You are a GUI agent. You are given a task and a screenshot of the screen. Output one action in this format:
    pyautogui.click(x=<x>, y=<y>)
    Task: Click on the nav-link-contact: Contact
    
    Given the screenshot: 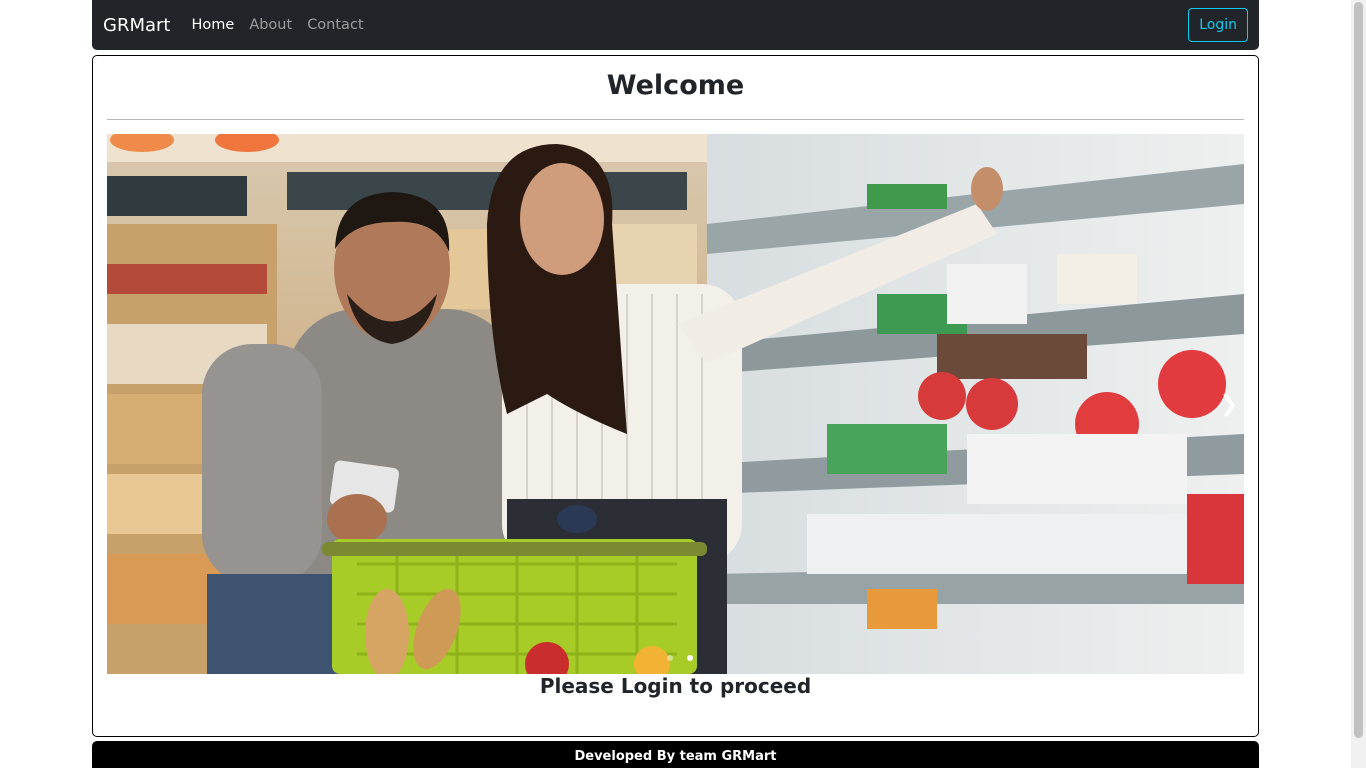 What is the action you would take?
    pyautogui.click(x=335, y=25)
    